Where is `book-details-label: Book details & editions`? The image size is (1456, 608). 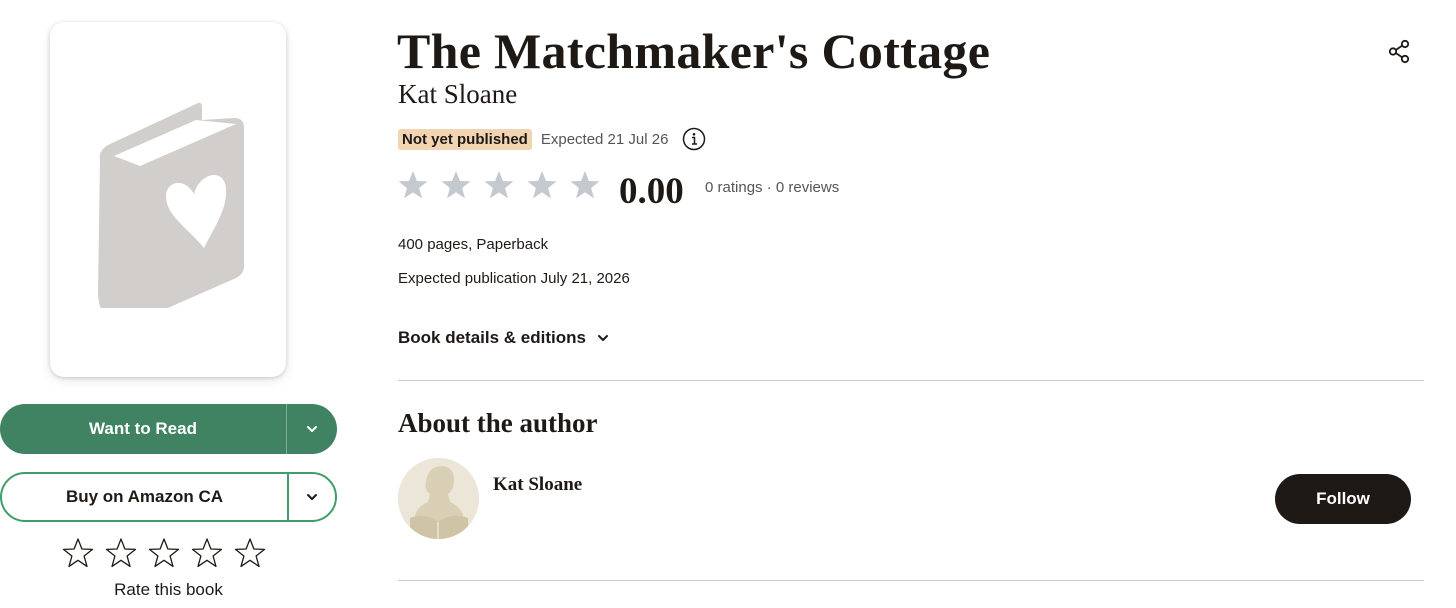 book-details-label: Book details & editions is located at coordinates (492, 338).